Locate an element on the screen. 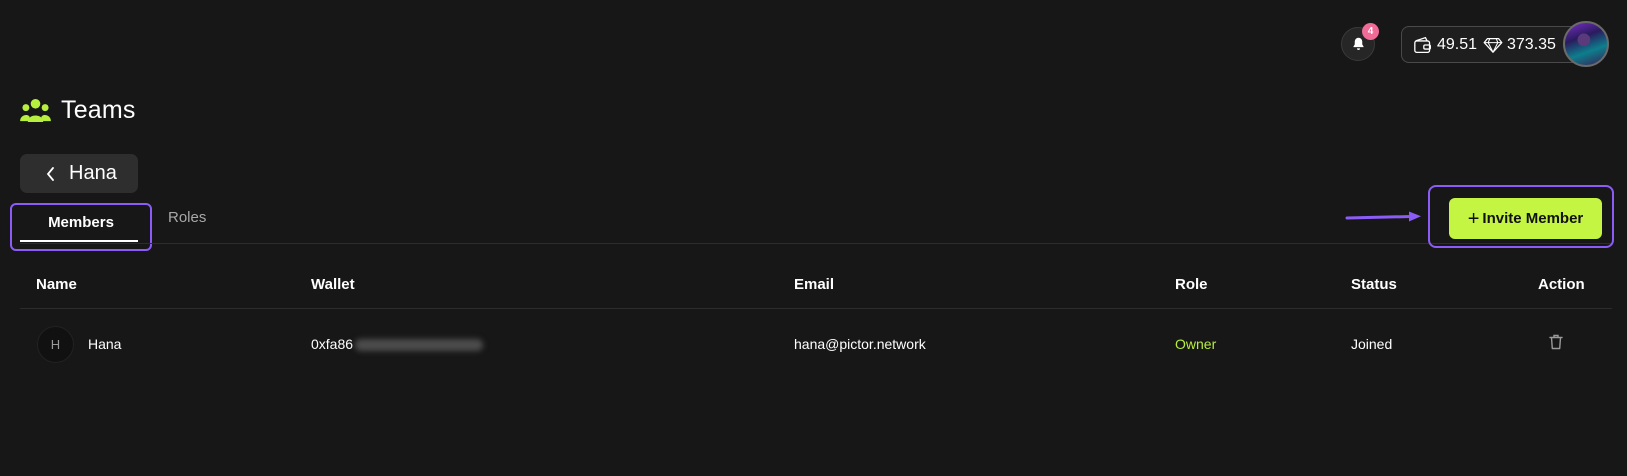 This screenshot has width=1627, height=476. column-header-role: Role is located at coordinates (1191, 284).